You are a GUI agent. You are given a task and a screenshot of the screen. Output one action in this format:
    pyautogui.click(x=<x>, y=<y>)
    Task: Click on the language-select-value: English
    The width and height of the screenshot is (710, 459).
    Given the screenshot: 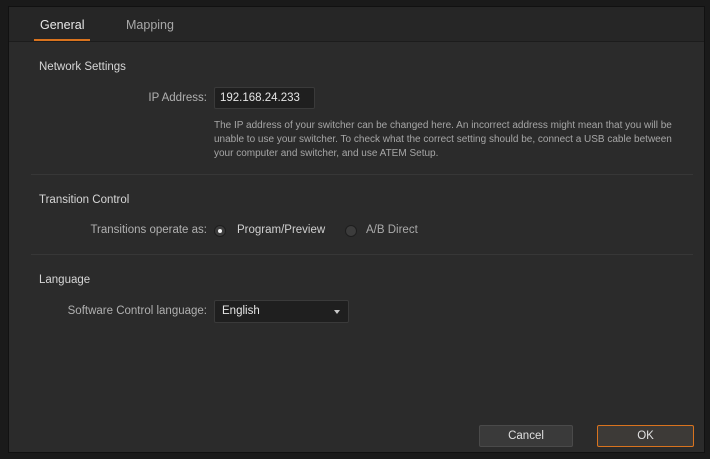 What is the action you would take?
    pyautogui.click(x=241, y=311)
    